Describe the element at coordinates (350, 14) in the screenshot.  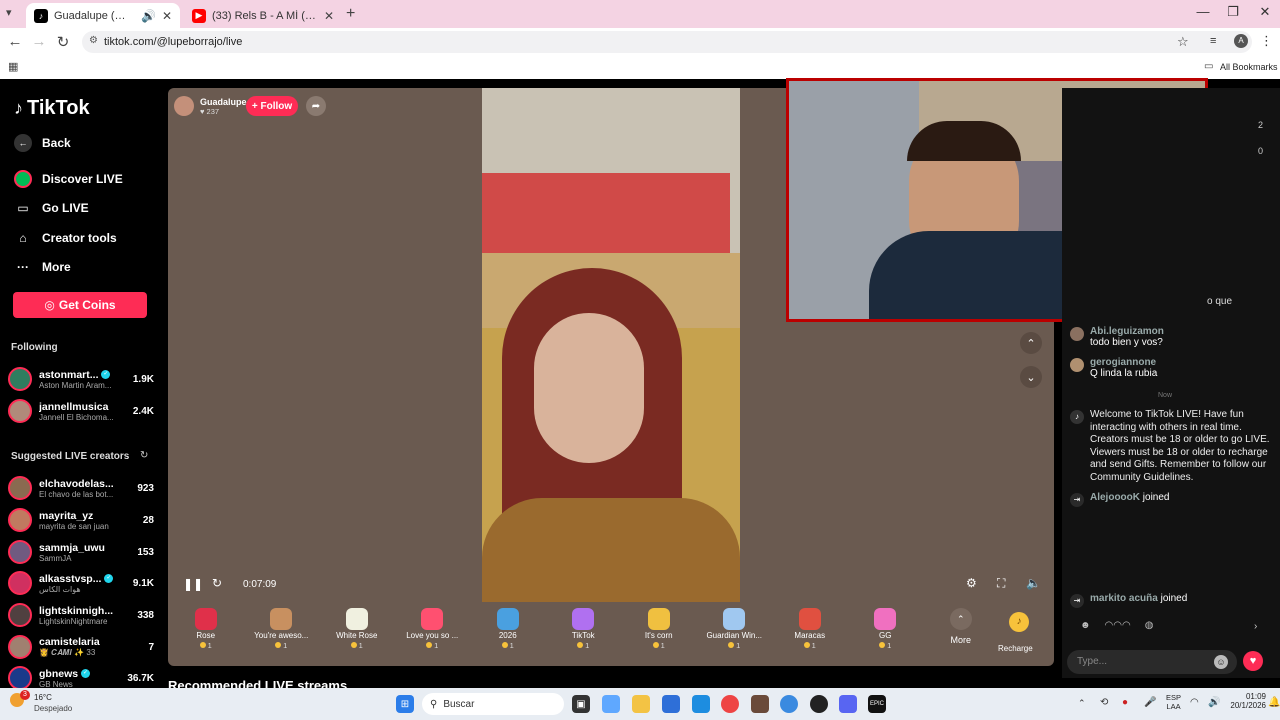
I see `new-tab-icon: +` at that location.